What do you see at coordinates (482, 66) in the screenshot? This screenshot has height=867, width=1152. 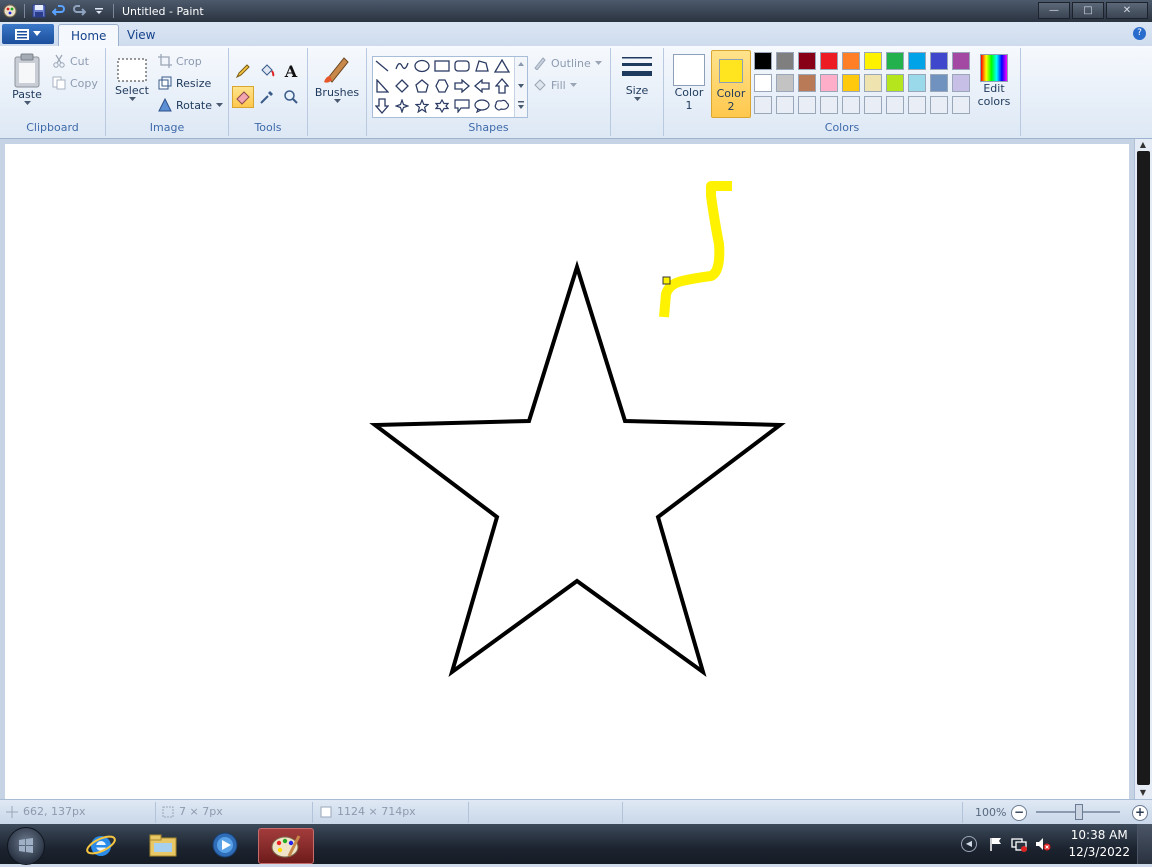 I see `polygon-shape-icon` at bounding box center [482, 66].